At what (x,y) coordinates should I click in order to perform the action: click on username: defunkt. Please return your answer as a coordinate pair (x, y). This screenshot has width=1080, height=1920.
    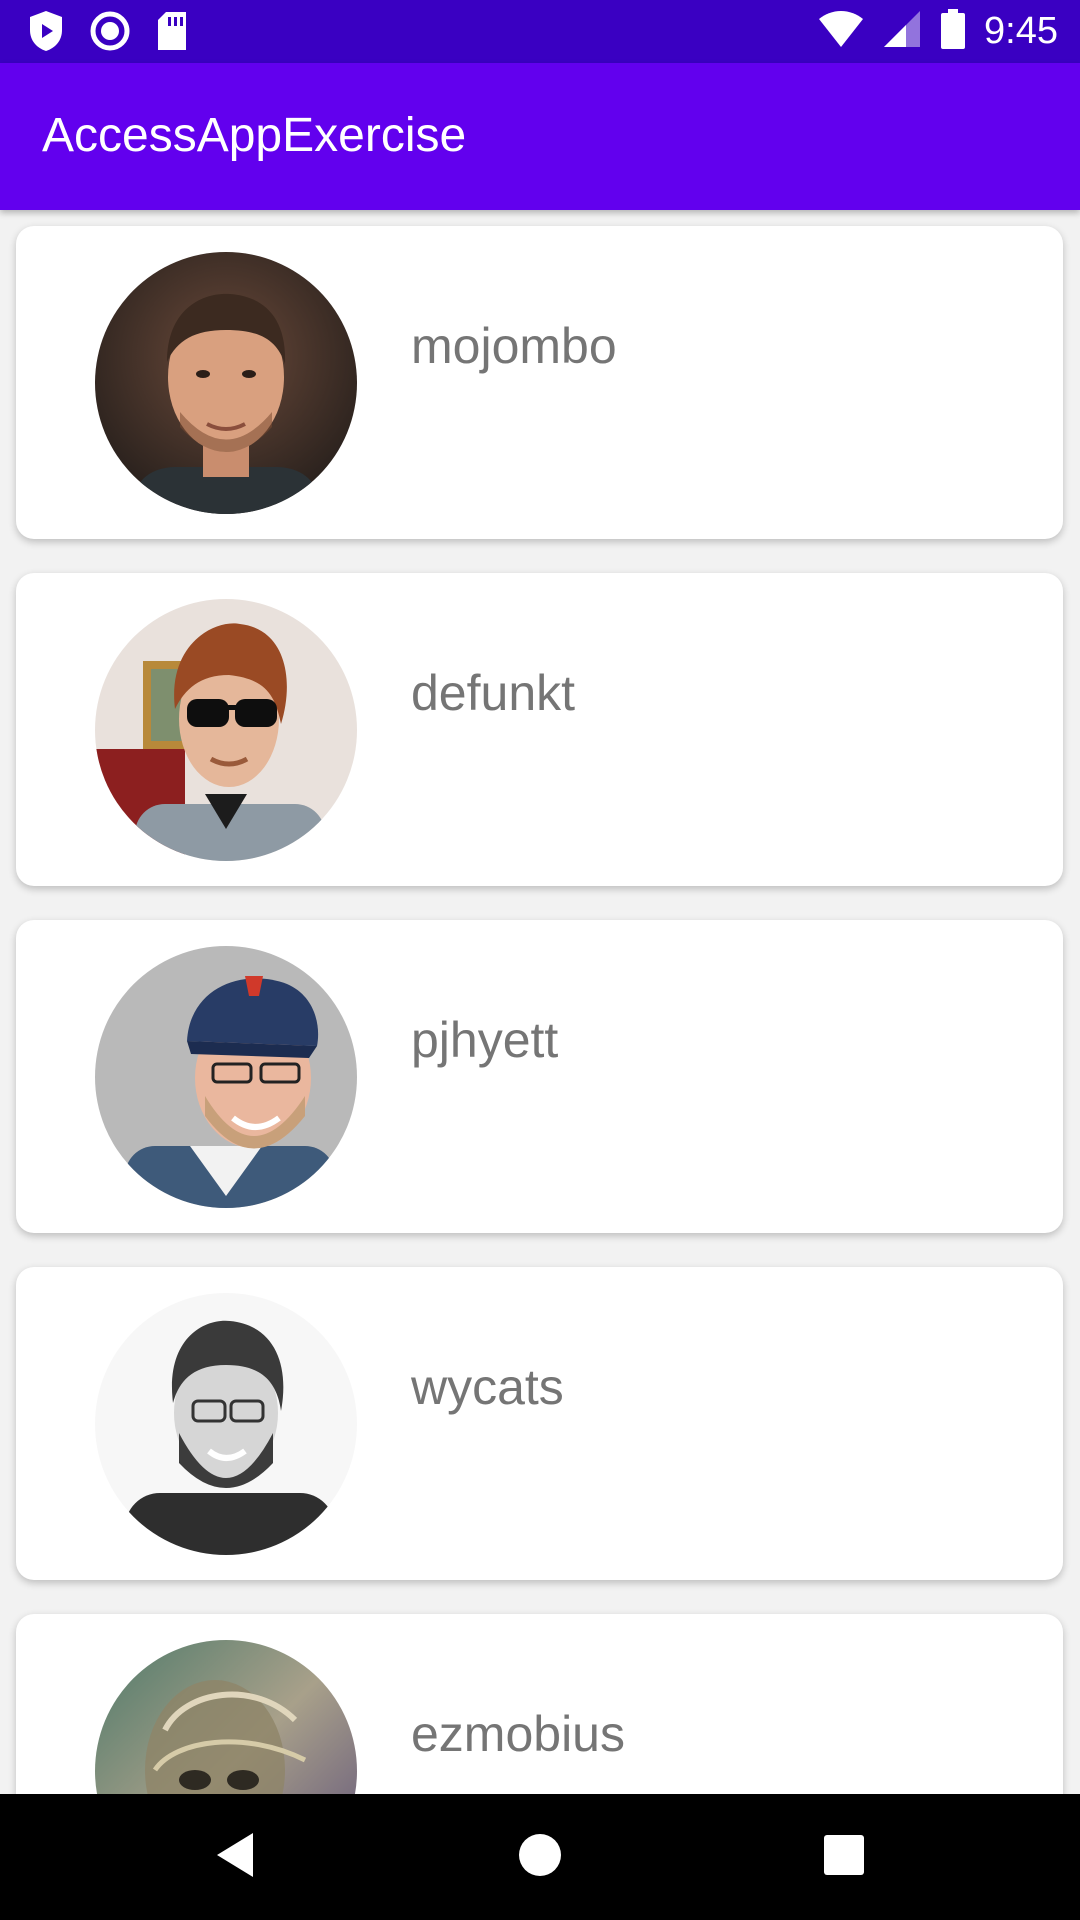
    Looking at the image, I should click on (493, 693).